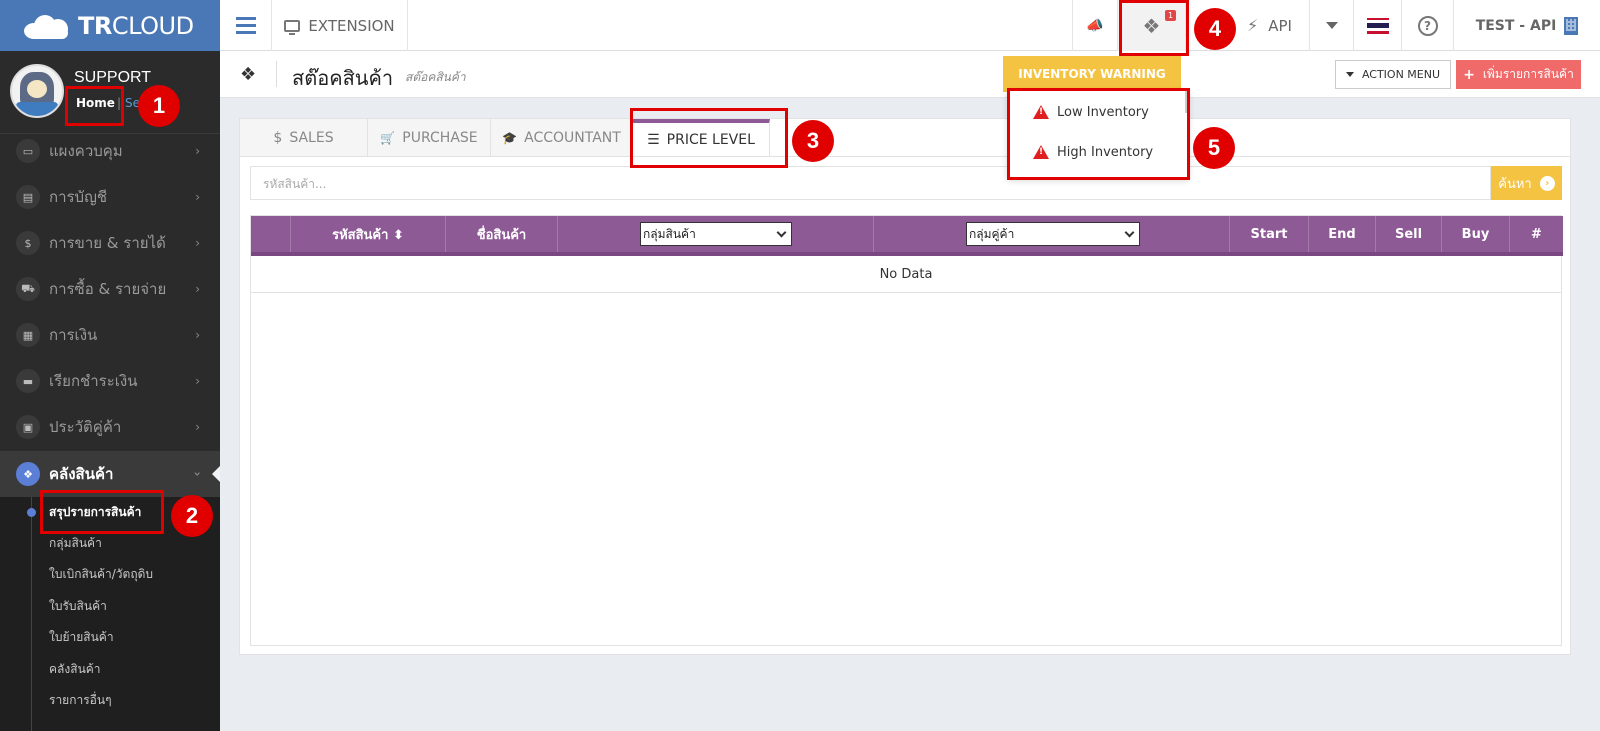  I want to click on announcement-button: 📣, so click(1095, 25).